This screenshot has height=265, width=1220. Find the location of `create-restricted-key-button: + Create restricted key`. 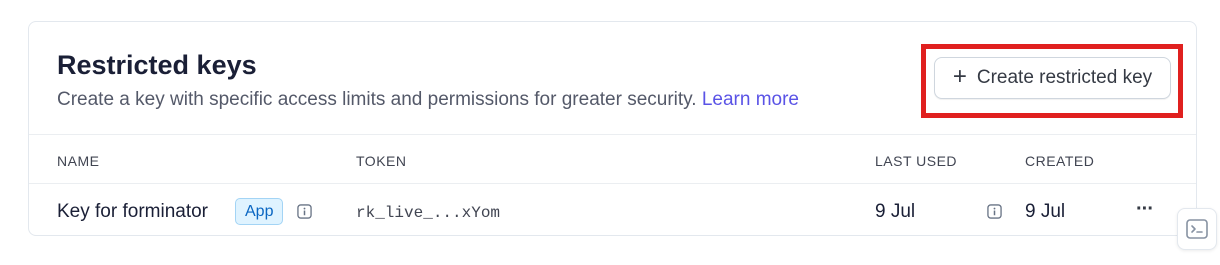

create-restricted-key-button: + Create restricted key is located at coordinates (1052, 78).